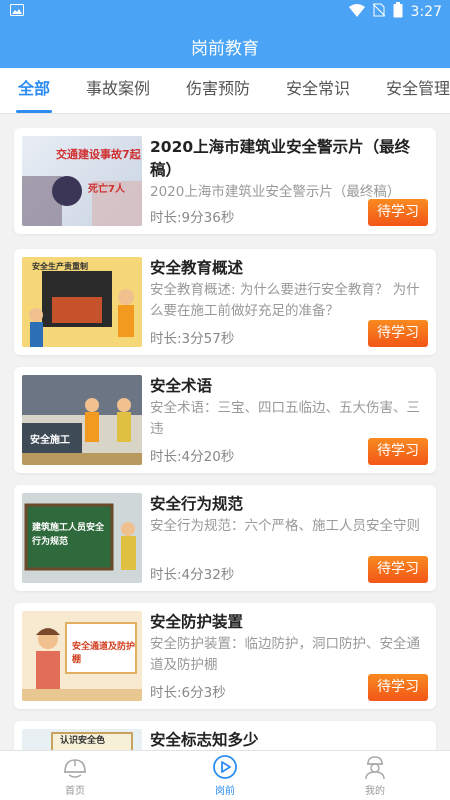  I want to click on tab-safety-knowledge: 安全常识, so click(318, 90).